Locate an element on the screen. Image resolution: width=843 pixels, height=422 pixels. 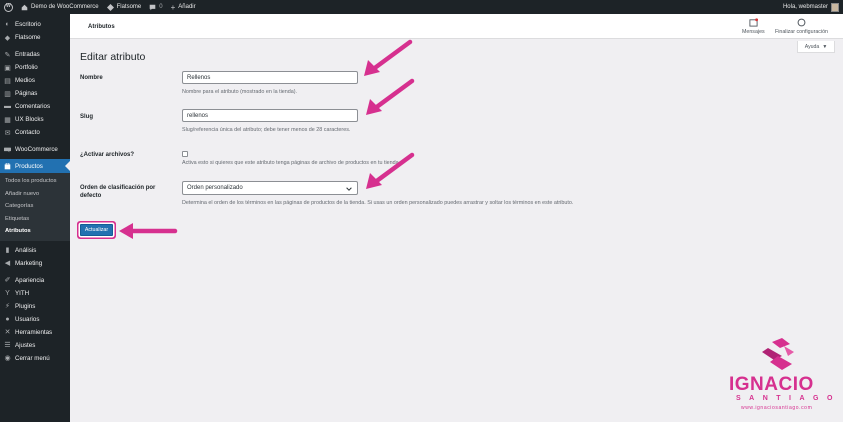
collapse-icon: ◉ is located at coordinates (7, 358).